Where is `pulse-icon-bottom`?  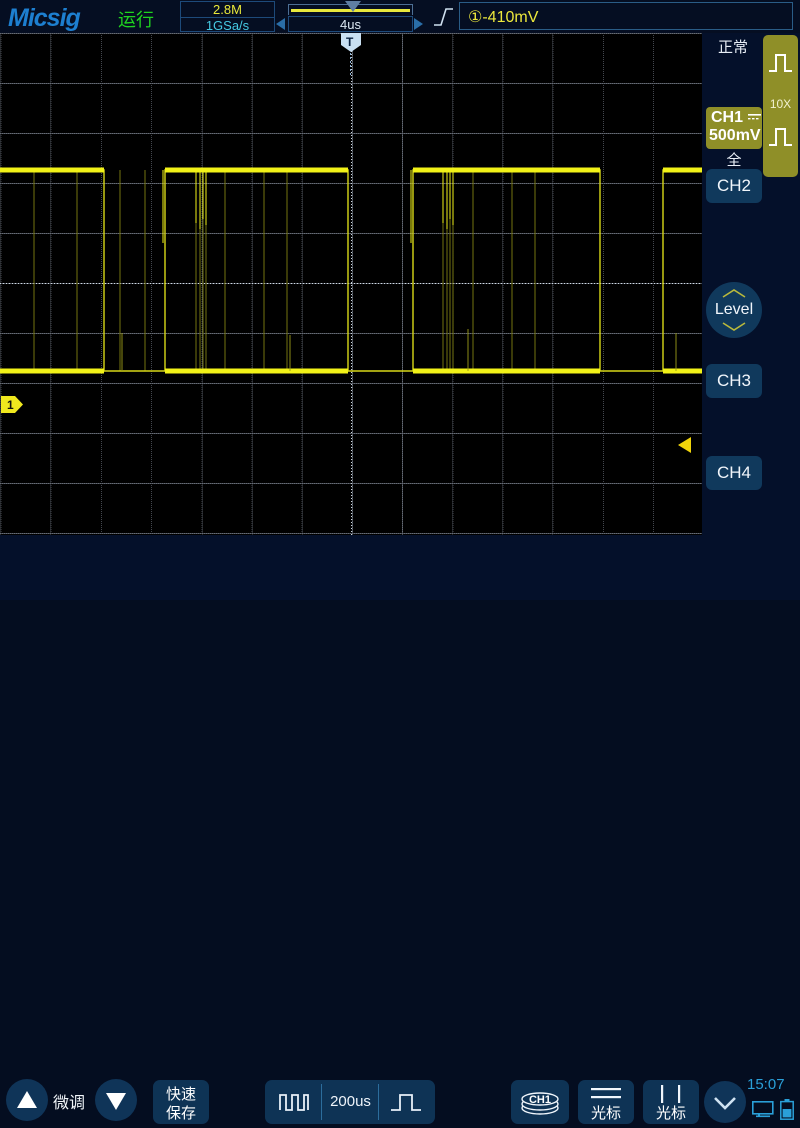 pulse-icon-bottom is located at coordinates (780, 137).